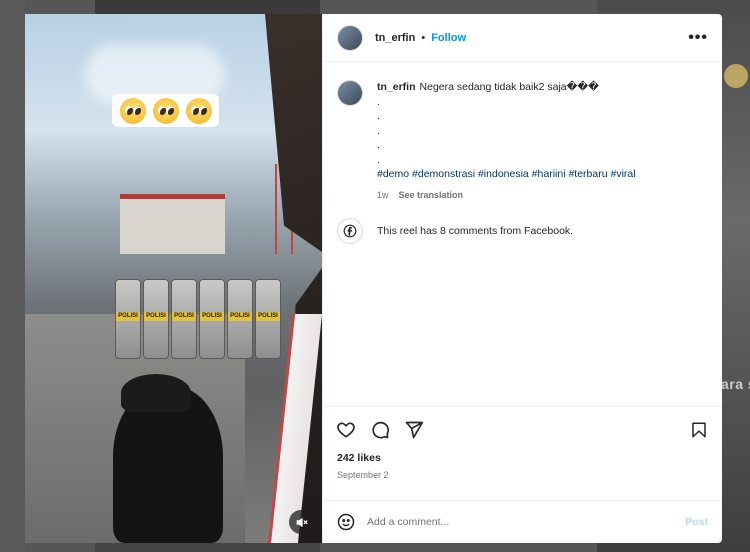  I want to click on building, so click(172, 224).